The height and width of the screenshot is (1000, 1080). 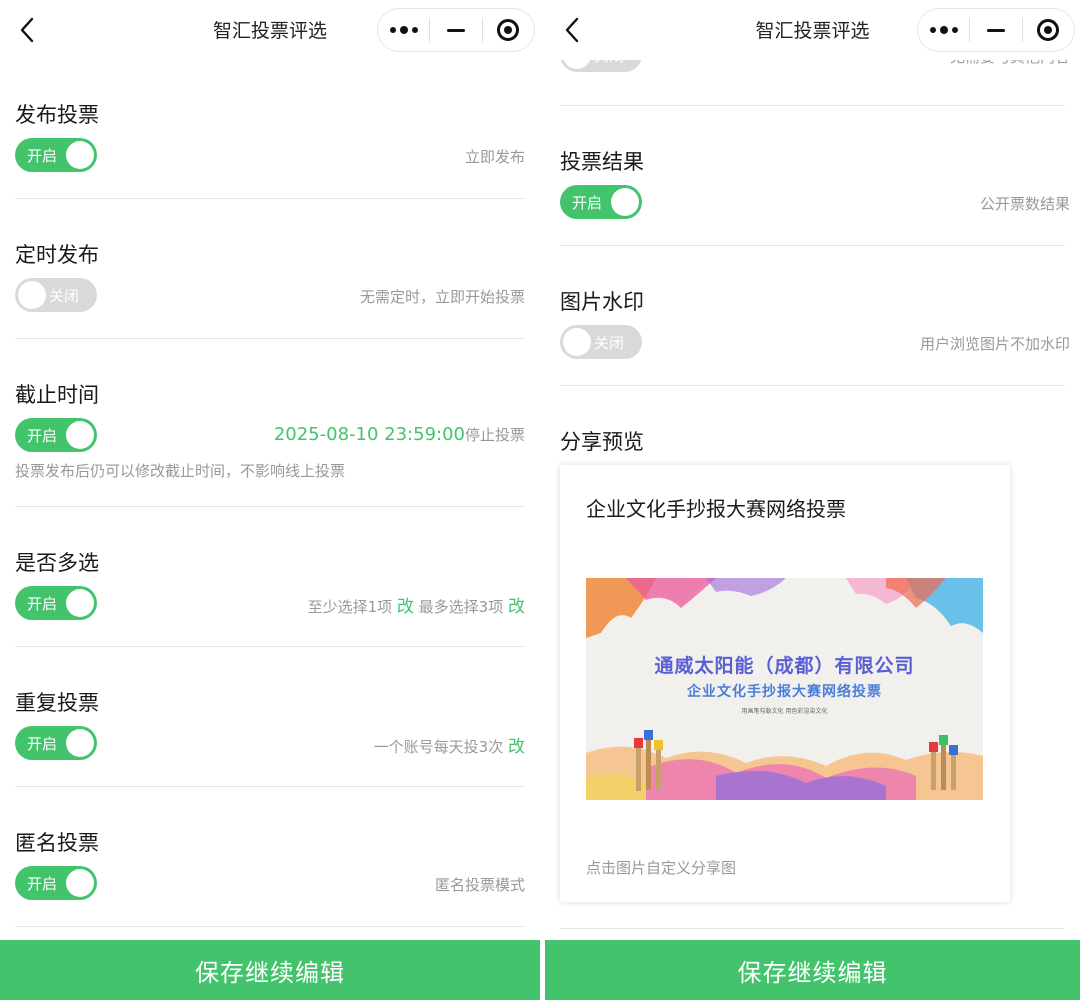 What do you see at coordinates (602, 302) in the screenshot?
I see `watermark-title: 图片水印` at bounding box center [602, 302].